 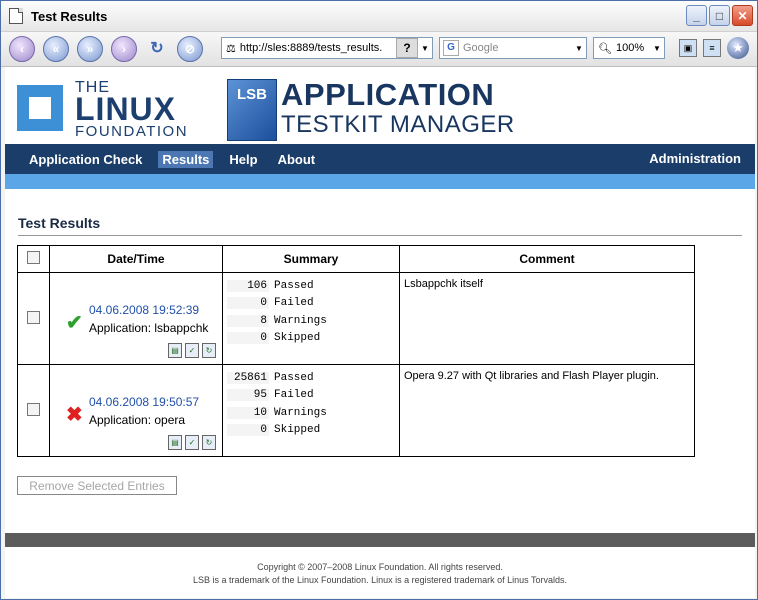 I want to click on summary-num: 10, so click(x=248, y=412).